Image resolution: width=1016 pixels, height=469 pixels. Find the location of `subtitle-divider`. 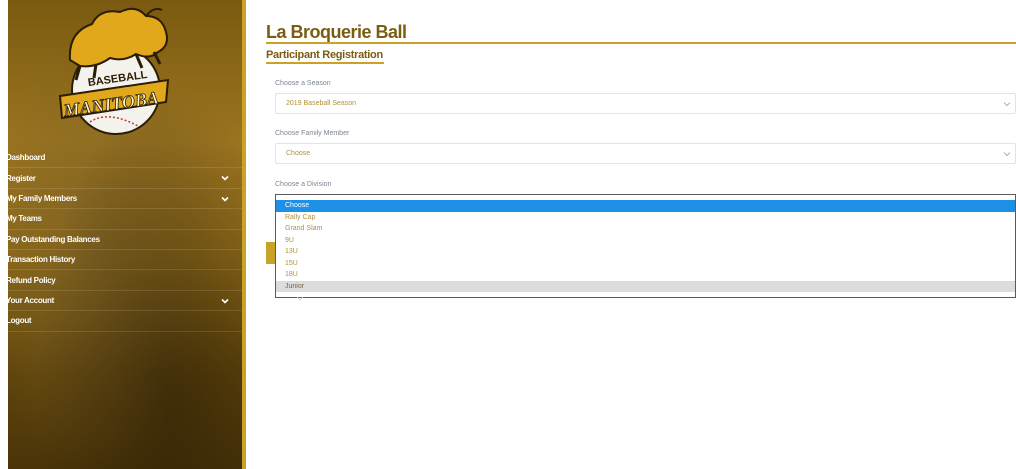

subtitle-divider is located at coordinates (325, 63).